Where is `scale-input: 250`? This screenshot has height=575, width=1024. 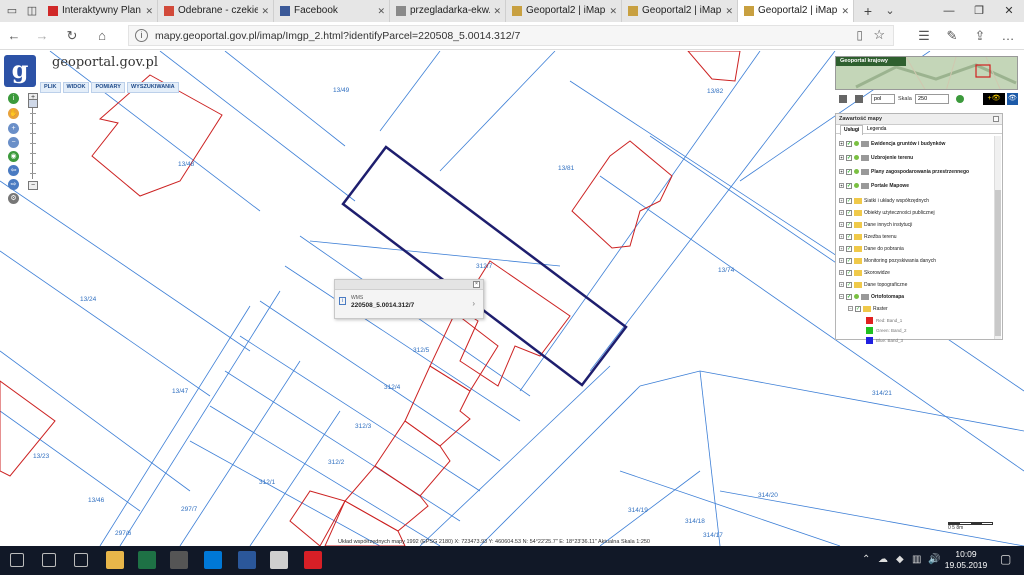
scale-input: 250 is located at coordinates (932, 99).